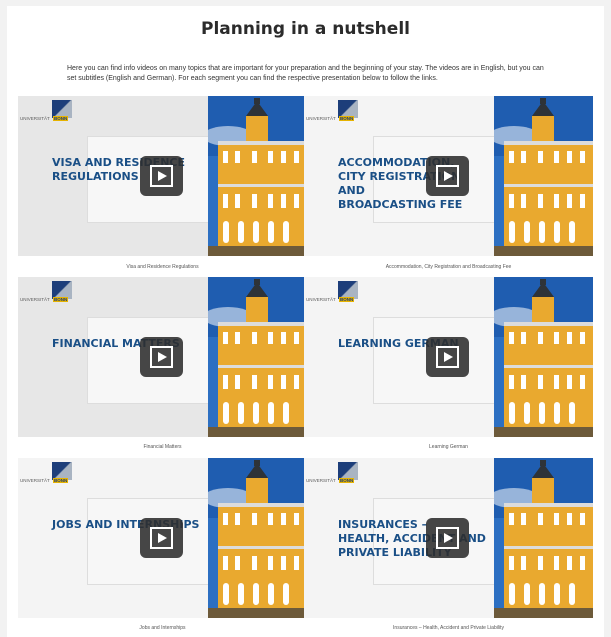  I want to click on video-card: UNIVERSITÄT BONN FINANCIAL MATTERS, so click(162, 357).